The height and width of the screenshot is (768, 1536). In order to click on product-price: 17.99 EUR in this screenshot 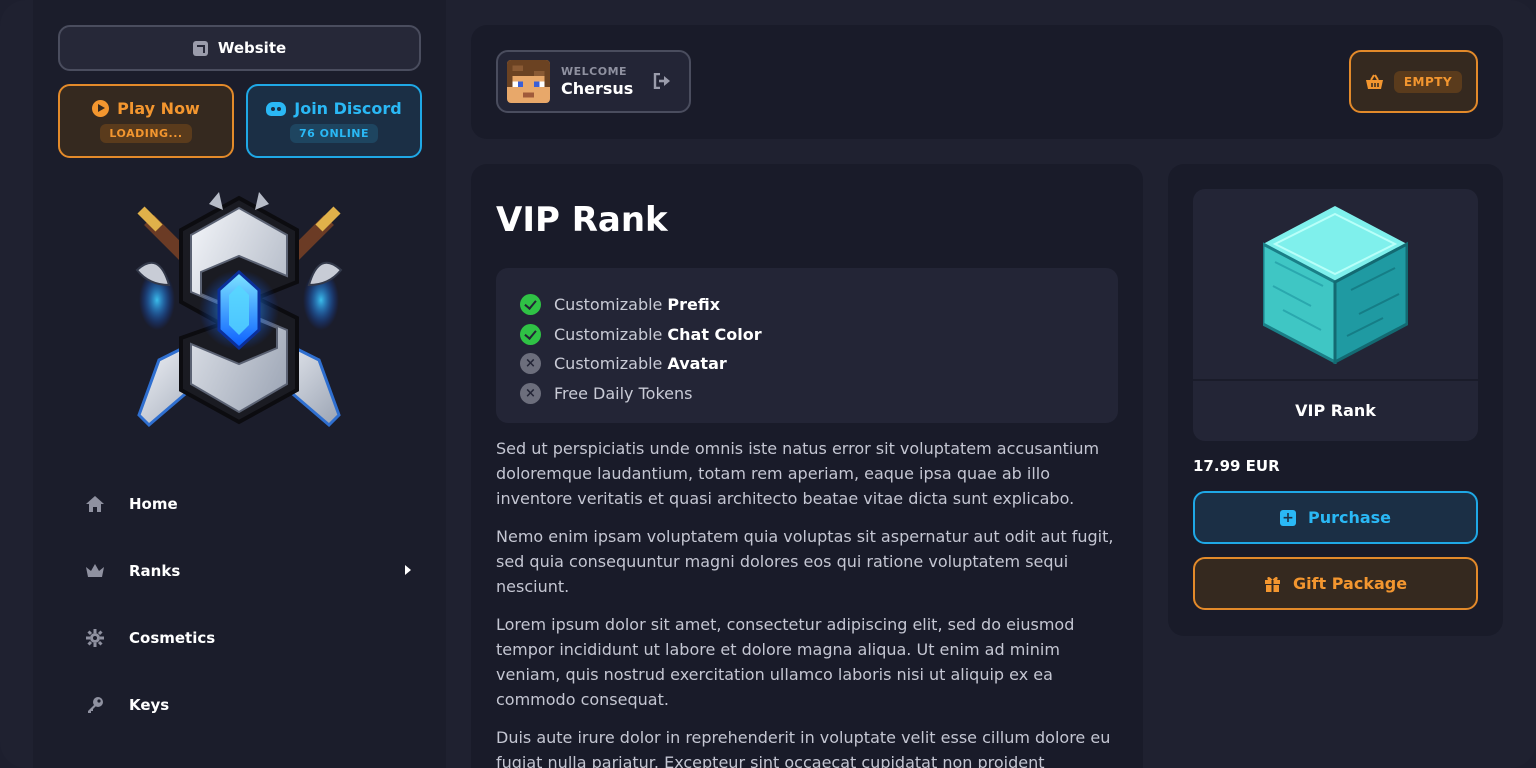, I will do `click(1236, 466)`.